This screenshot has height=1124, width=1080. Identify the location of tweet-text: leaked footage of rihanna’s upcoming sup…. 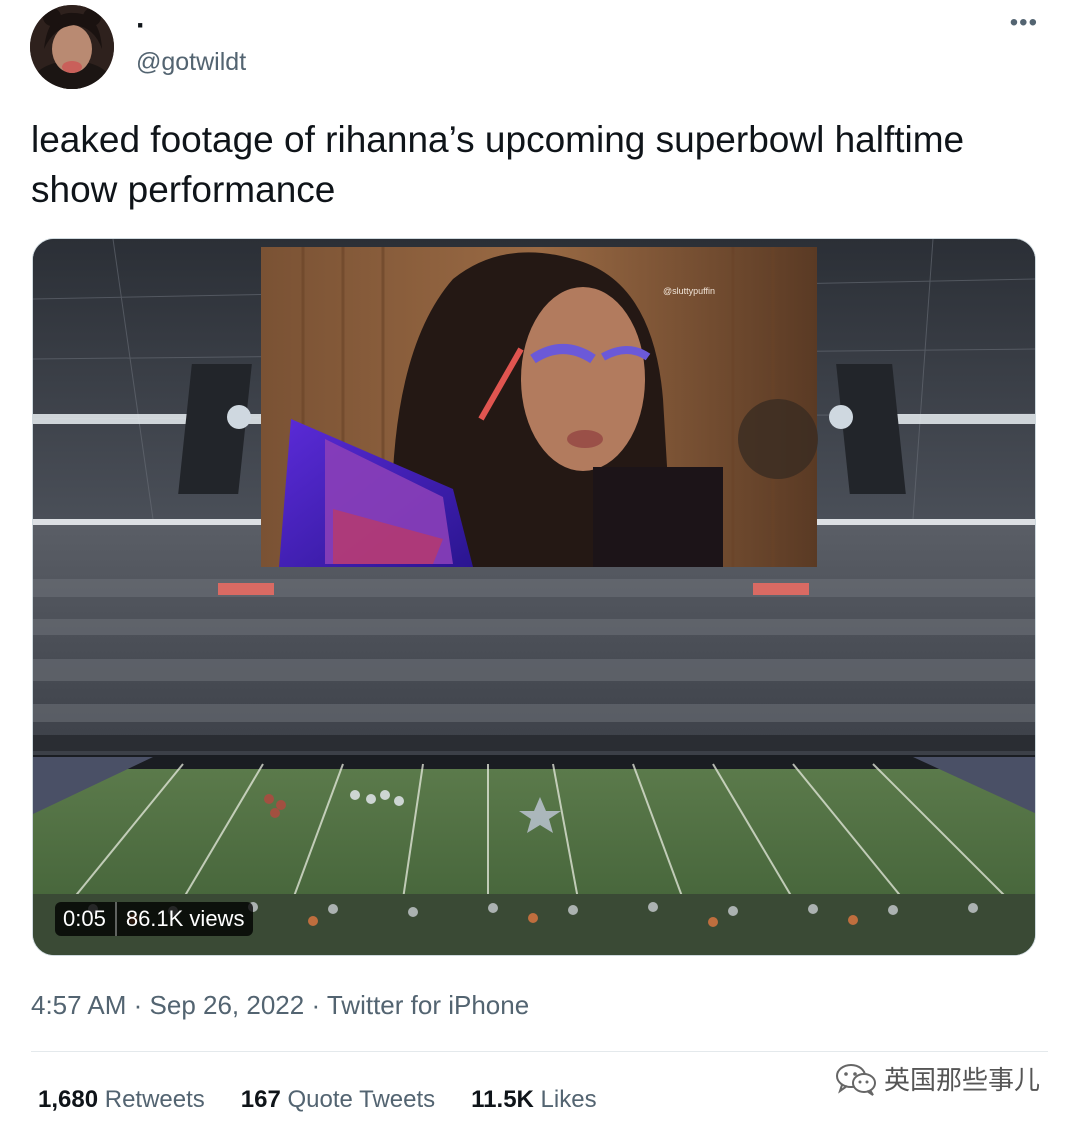
(498, 164).